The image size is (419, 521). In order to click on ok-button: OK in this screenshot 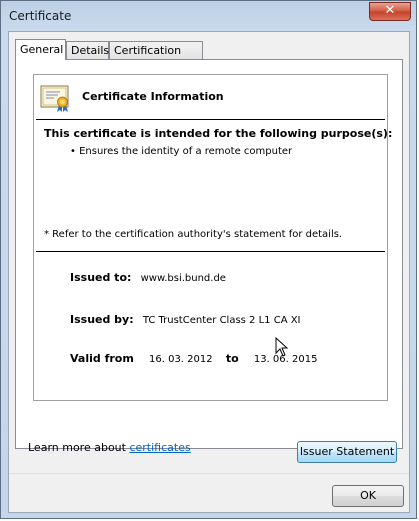, I will do `click(368, 496)`.